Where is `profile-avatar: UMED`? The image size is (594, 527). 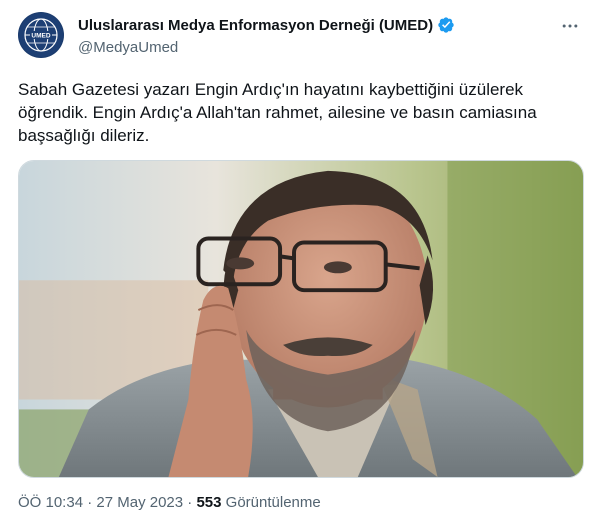 profile-avatar: UMED is located at coordinates (41, 35).